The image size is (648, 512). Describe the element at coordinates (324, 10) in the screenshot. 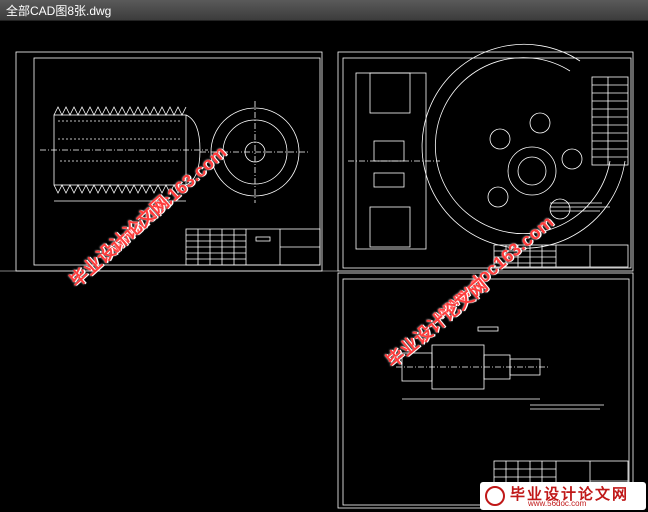

I see `title-bar: 全部CAD图8张.dwg` at that location.